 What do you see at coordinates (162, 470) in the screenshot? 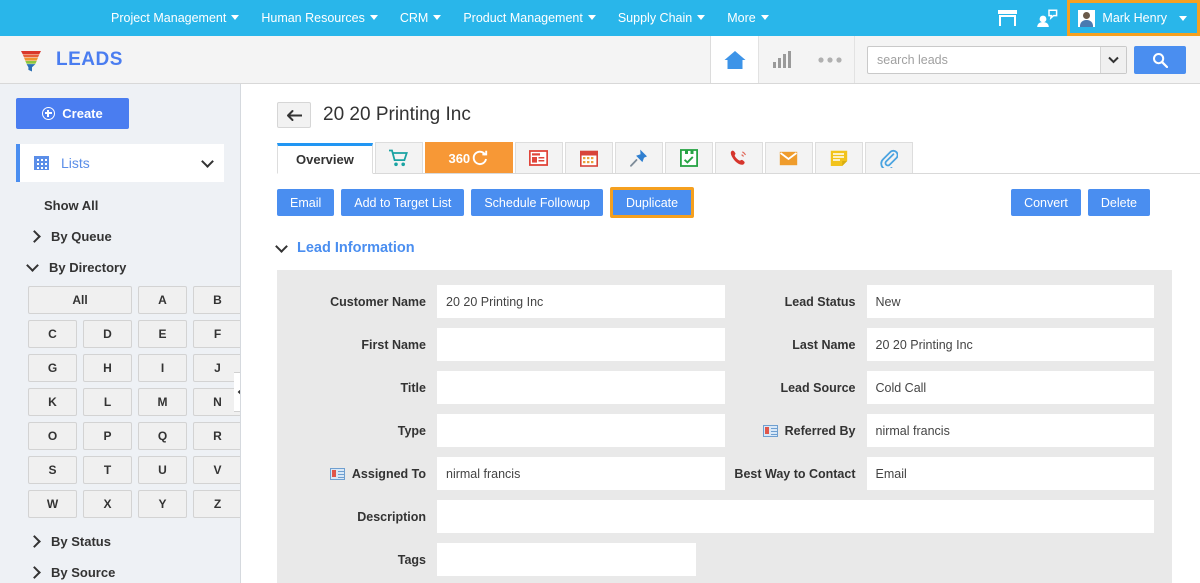
I see `letter-button-u: U` at bounding box center [162, 470].